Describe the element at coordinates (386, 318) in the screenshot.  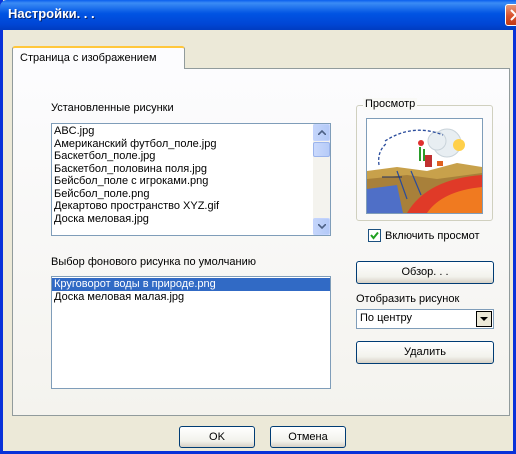
I see `display-mode-value: По центру` at that location.